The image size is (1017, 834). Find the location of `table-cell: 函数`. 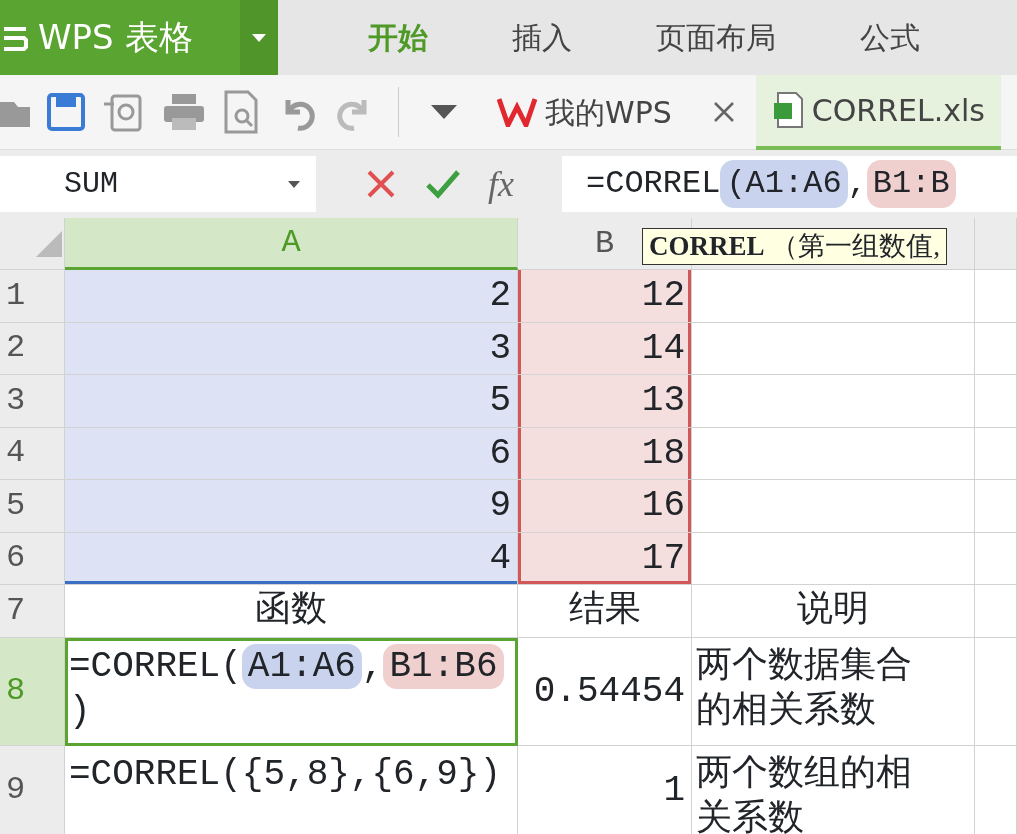

table-cell: 函数 is located at coordinates (291, 611).